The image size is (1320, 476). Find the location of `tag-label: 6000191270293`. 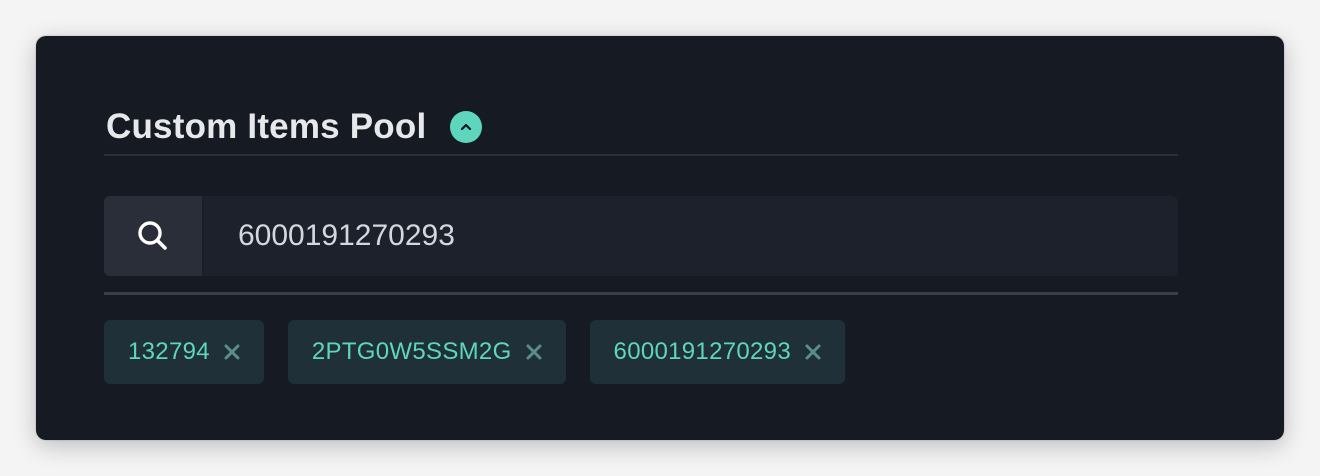

tag-label: 6000191270293 is located at coordinates (702, 351).